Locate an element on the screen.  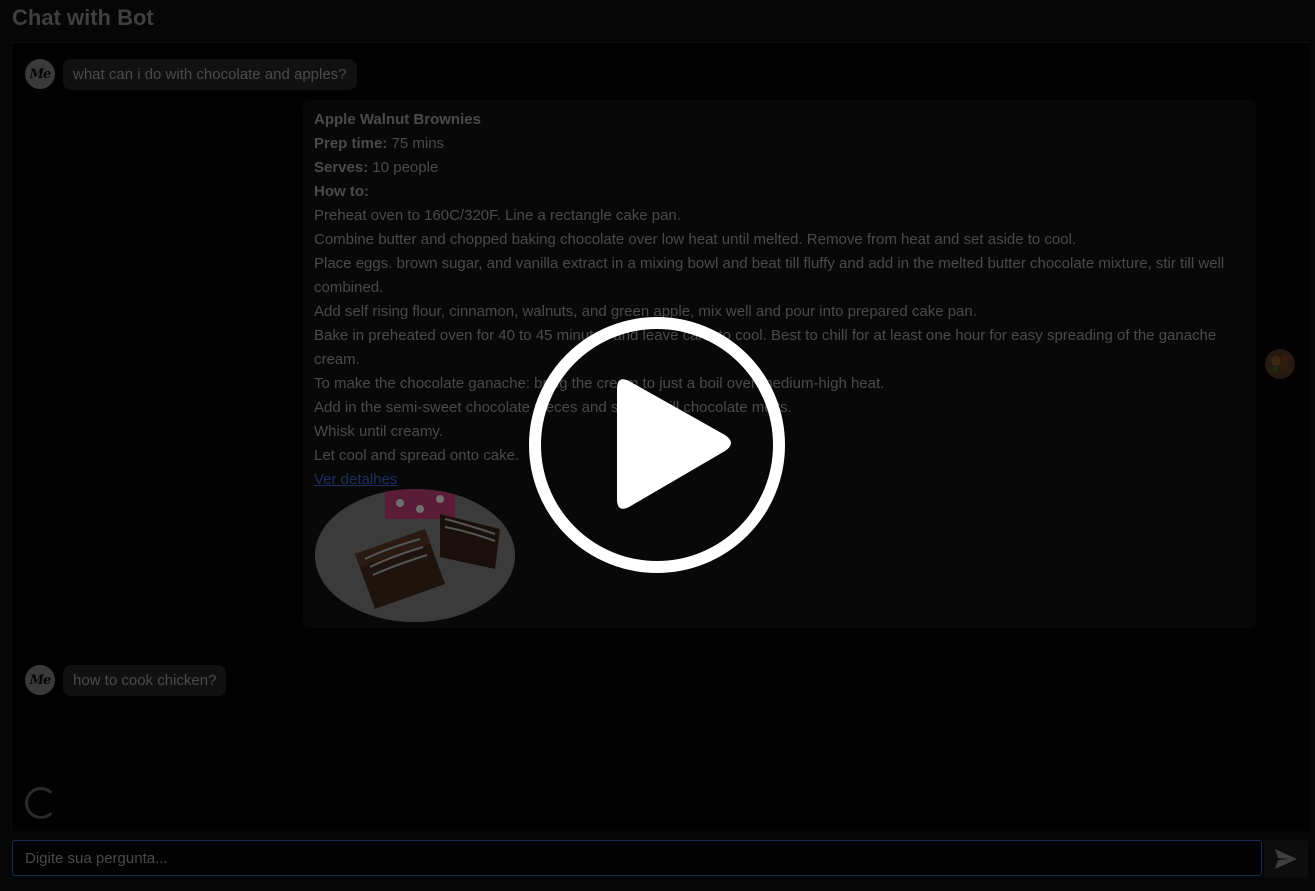
recipe-image is located at coordinates (415, 555).